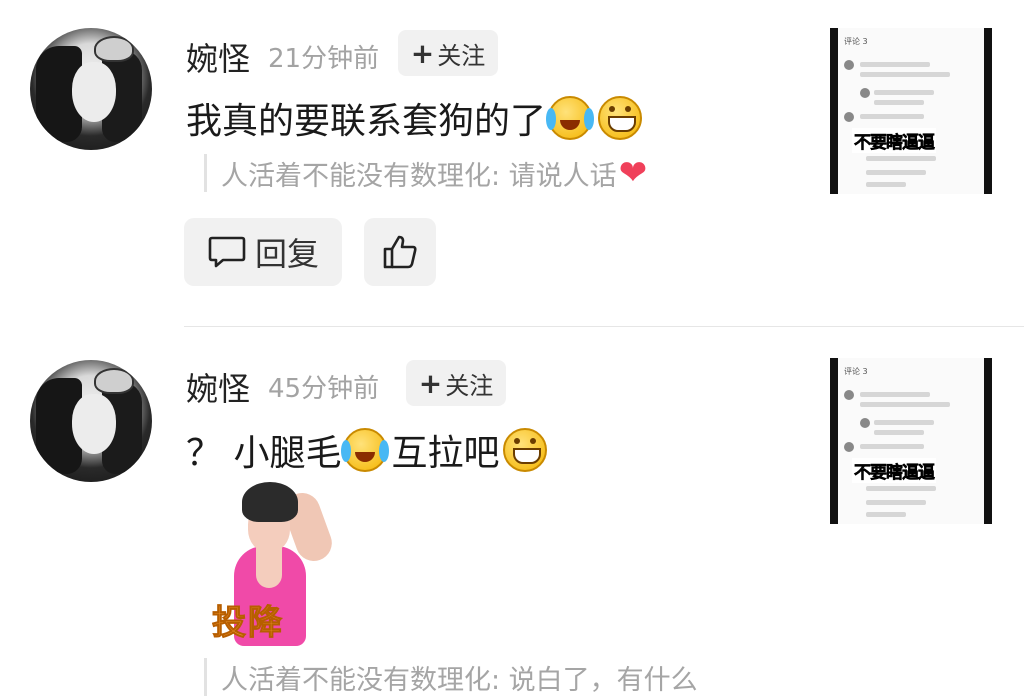 The width and height of the screenshot is (1024, 697). What do you see at coordinates (227, 252) in the screenshot?
I see `comment-bubble-icon` at bounding box center [227, 252].